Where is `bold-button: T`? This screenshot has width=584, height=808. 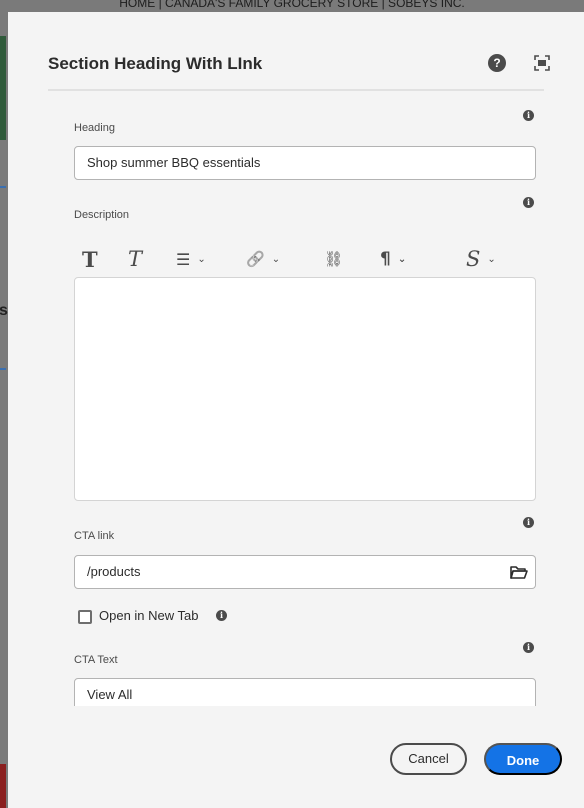 bold-button: T is located at coordinates (90, 259).